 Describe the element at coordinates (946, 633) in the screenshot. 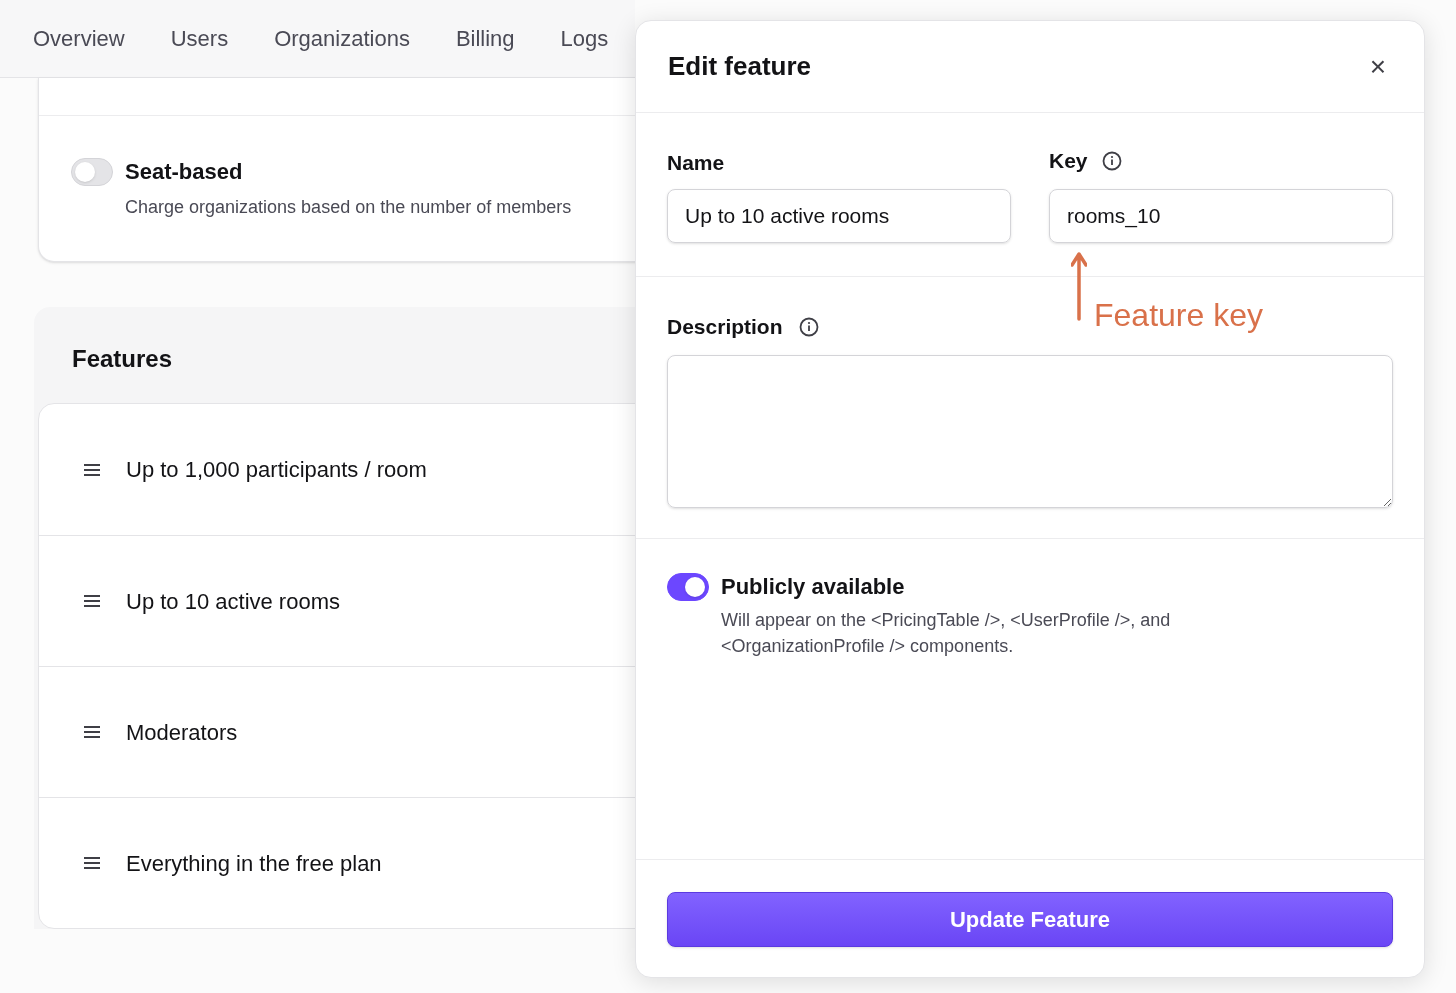

I see `option-description: Will appear on the <PricingTable />, <UserProfile />, and <OrganizationProfile /> components.` at that location.